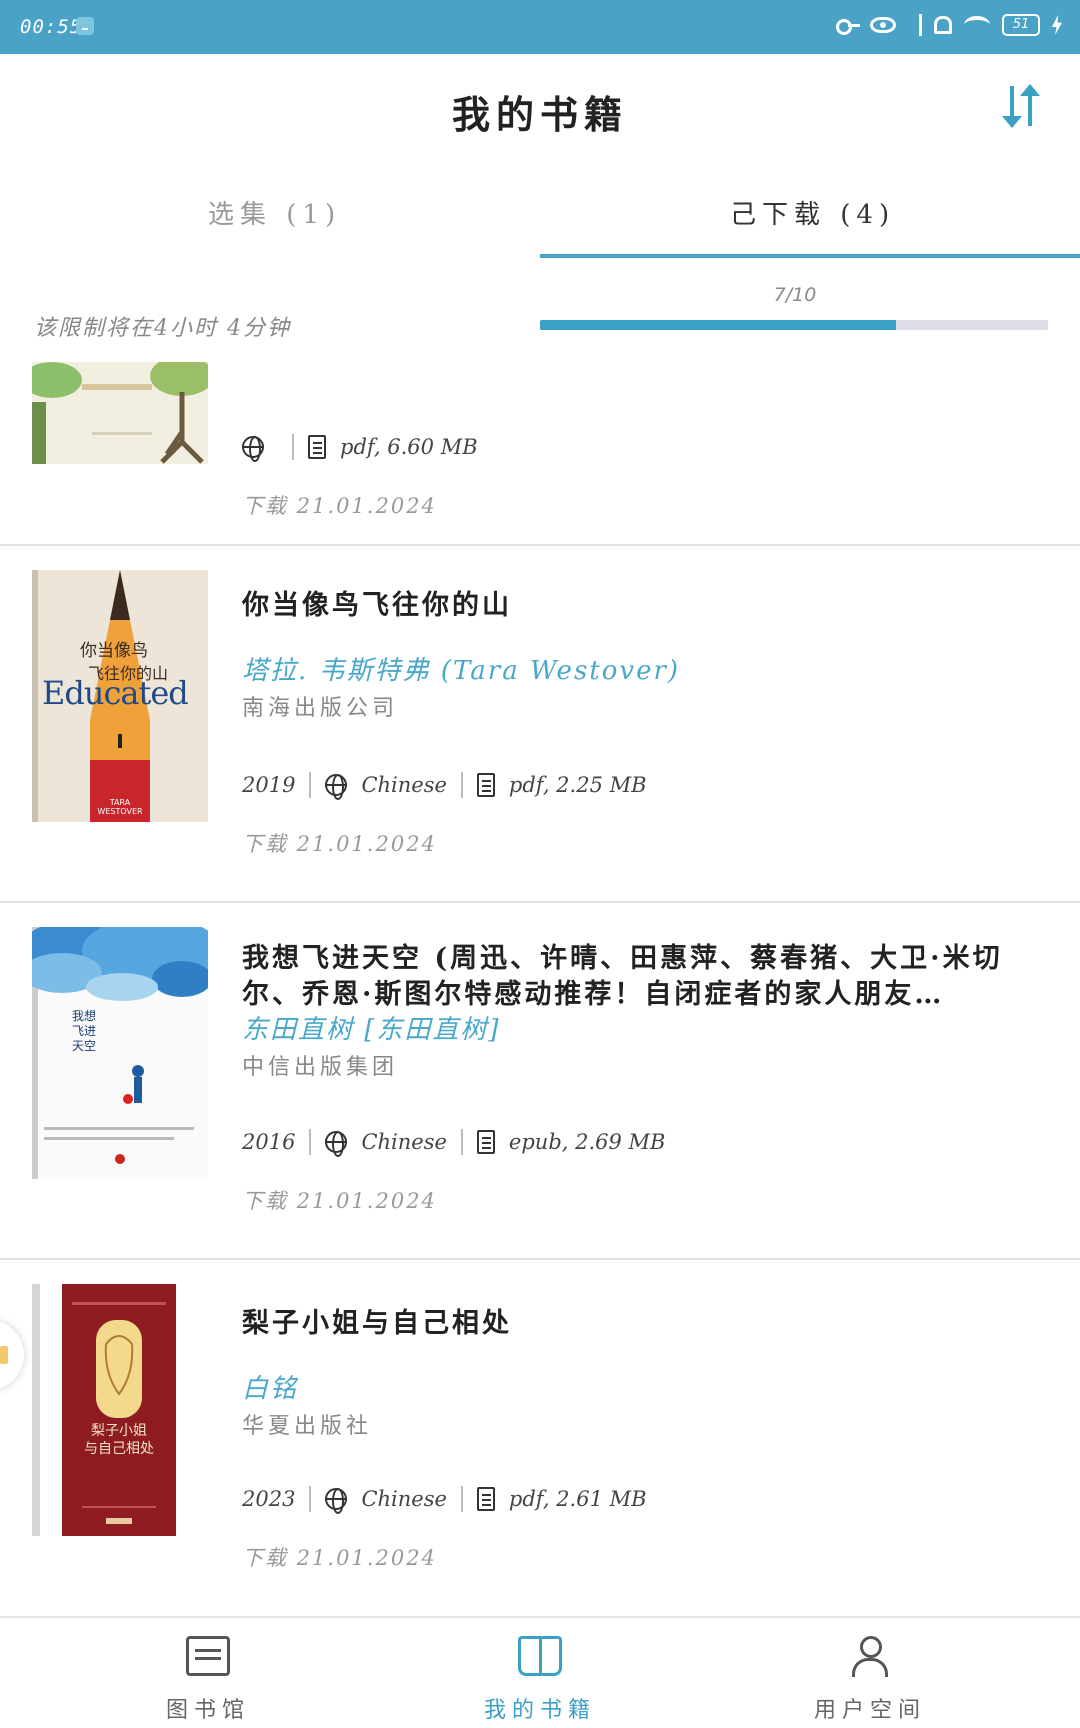  What do you see at coordinates (274, 212) in the screenshot?
I see `tab-collections: 选集 (1)` at bounding box center [274, 212].